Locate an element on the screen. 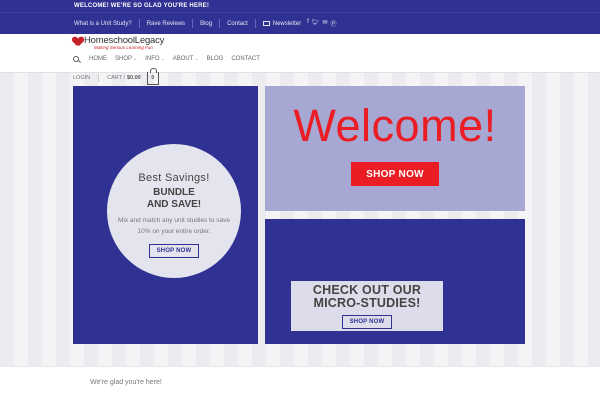 The image size is (600, 400). email-icon: ✉ is located at coordinates (324, 23).